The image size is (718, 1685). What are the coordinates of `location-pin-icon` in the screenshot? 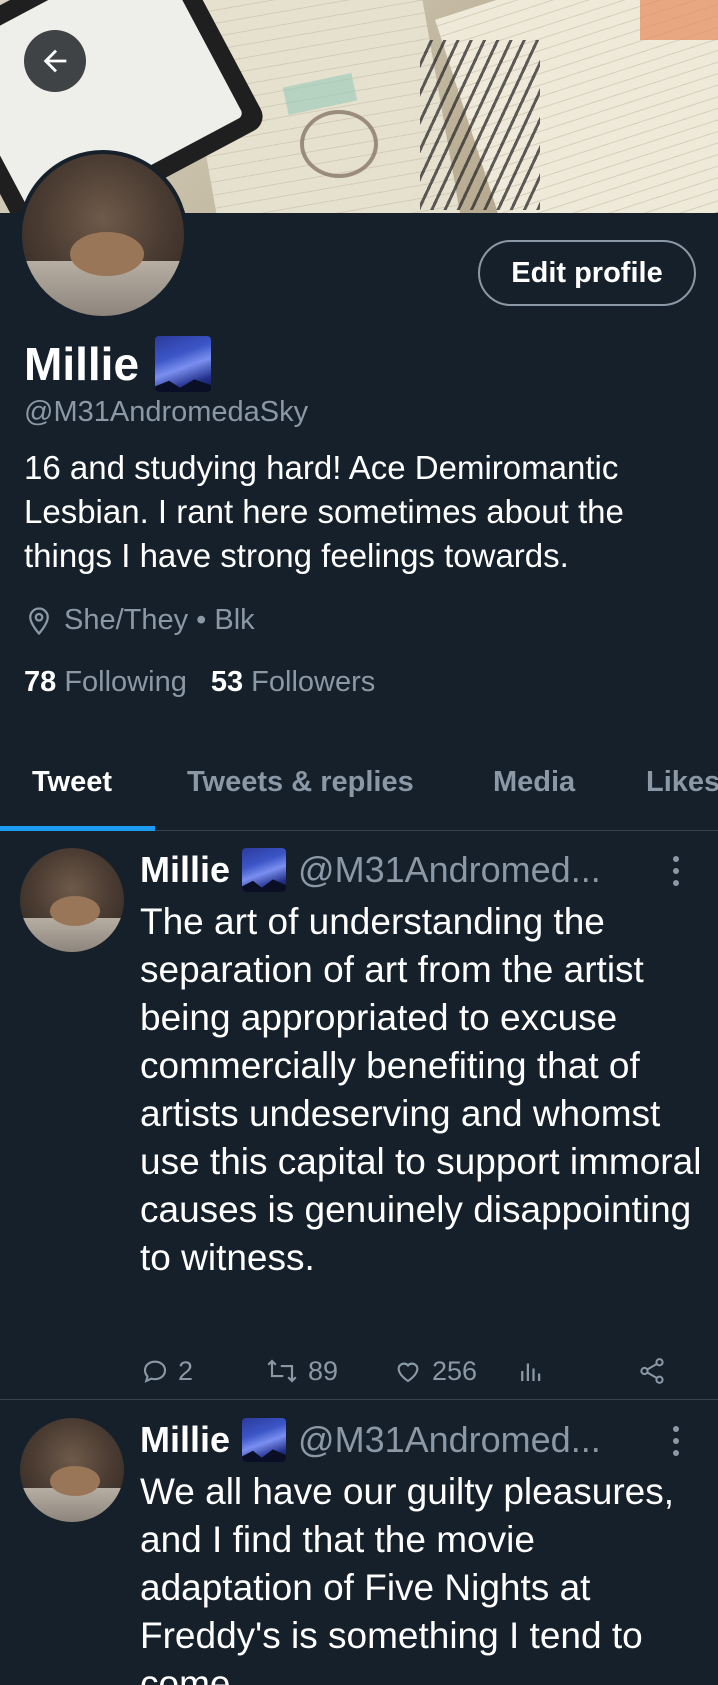 It's located at (39, 620).